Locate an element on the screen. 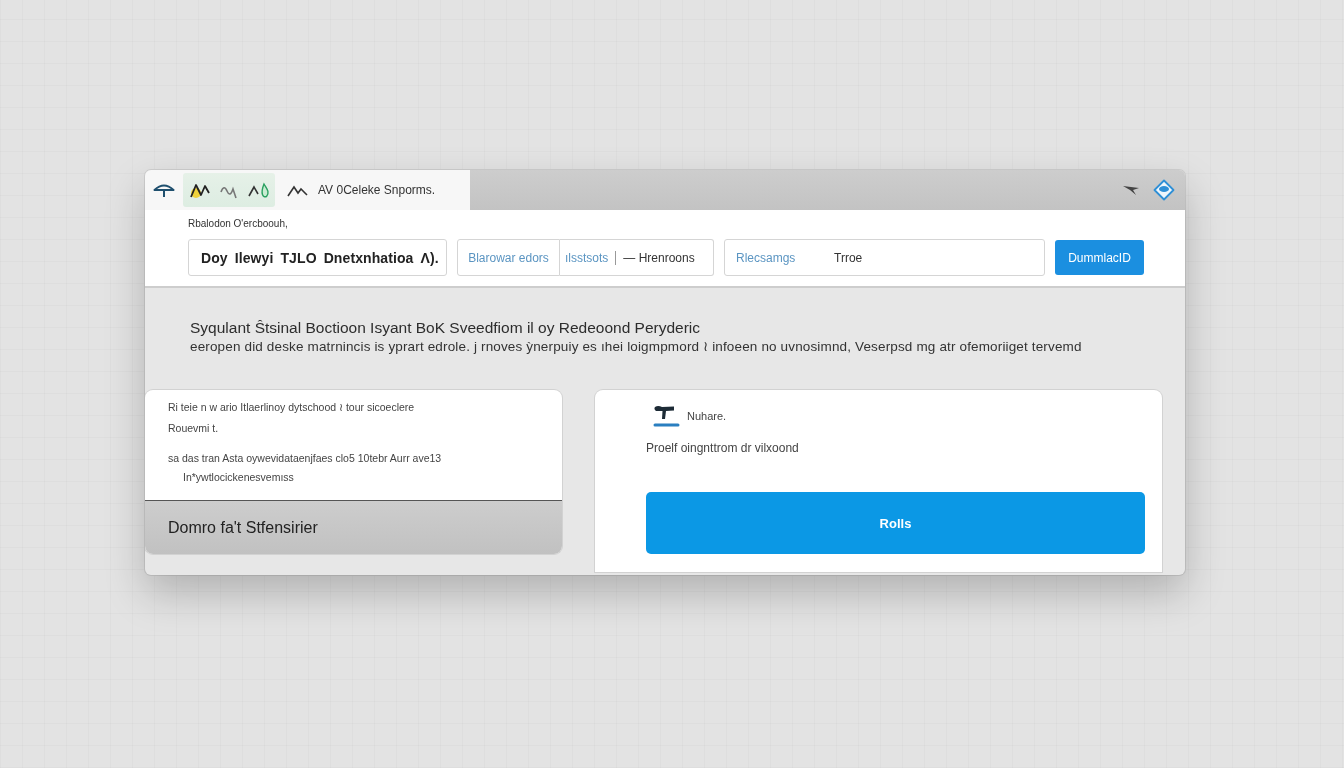 The image size is (1344, 768). hammer-icon is located at coordinates (667, 415).